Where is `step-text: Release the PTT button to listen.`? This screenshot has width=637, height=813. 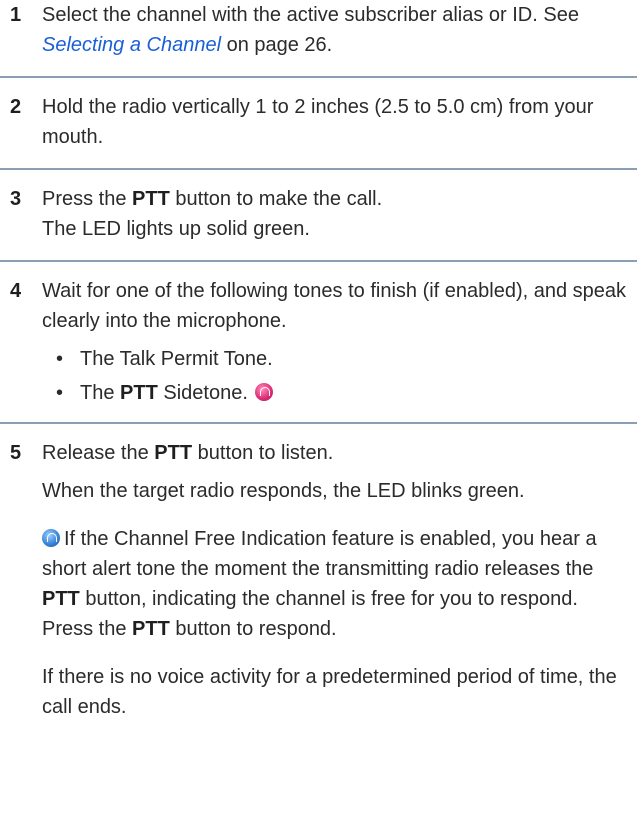
step-text: Release the PTT button to listen. is located at coordinates (188, 453).